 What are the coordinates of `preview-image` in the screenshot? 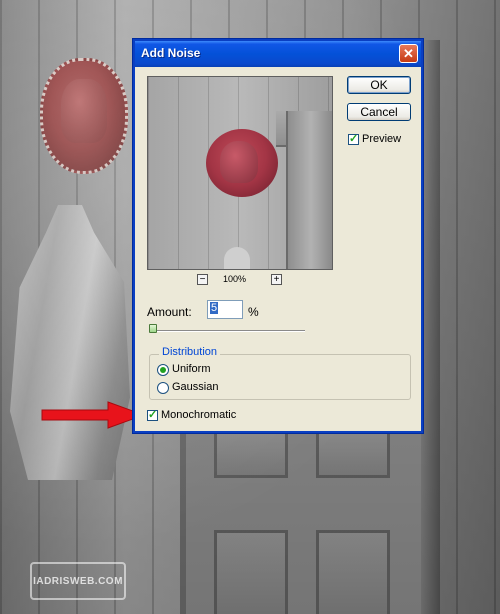 It's located at (240, 173).